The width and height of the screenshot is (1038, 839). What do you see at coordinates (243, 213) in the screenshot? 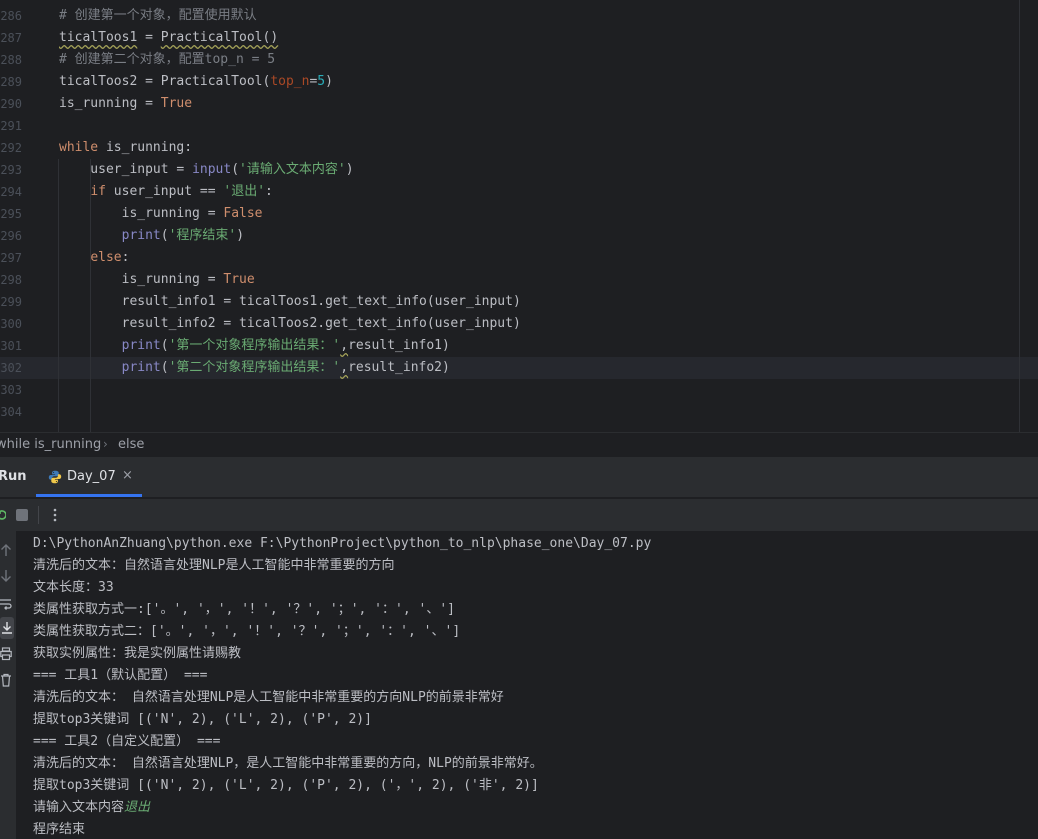
I see `code-token: False` at bounding box center [243, 213].